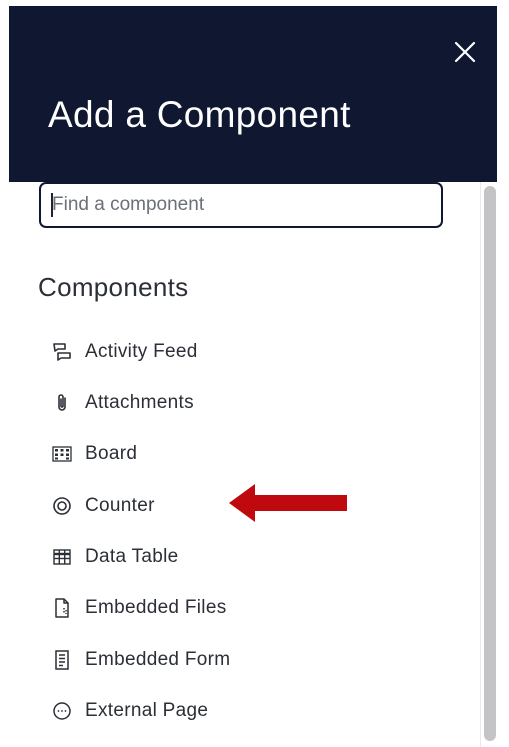  What do you see at coordinates (490, 463) in the screenshot?
I see `scrollbar-thumb` at bounding box center [490, 463].